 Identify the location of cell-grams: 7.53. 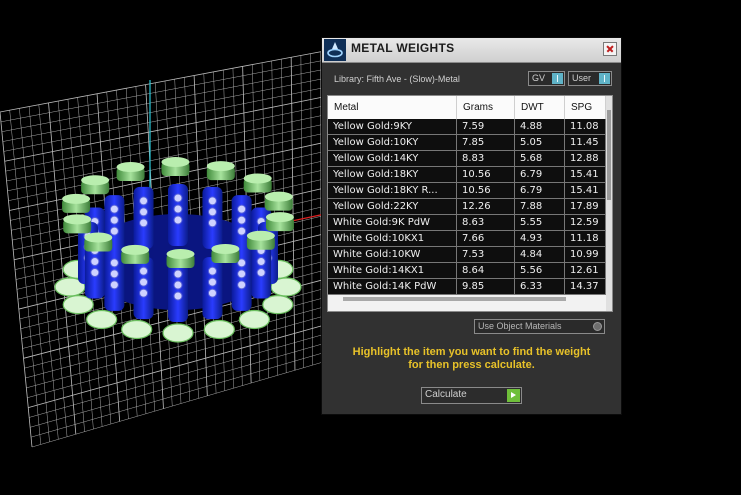
(486, 254).